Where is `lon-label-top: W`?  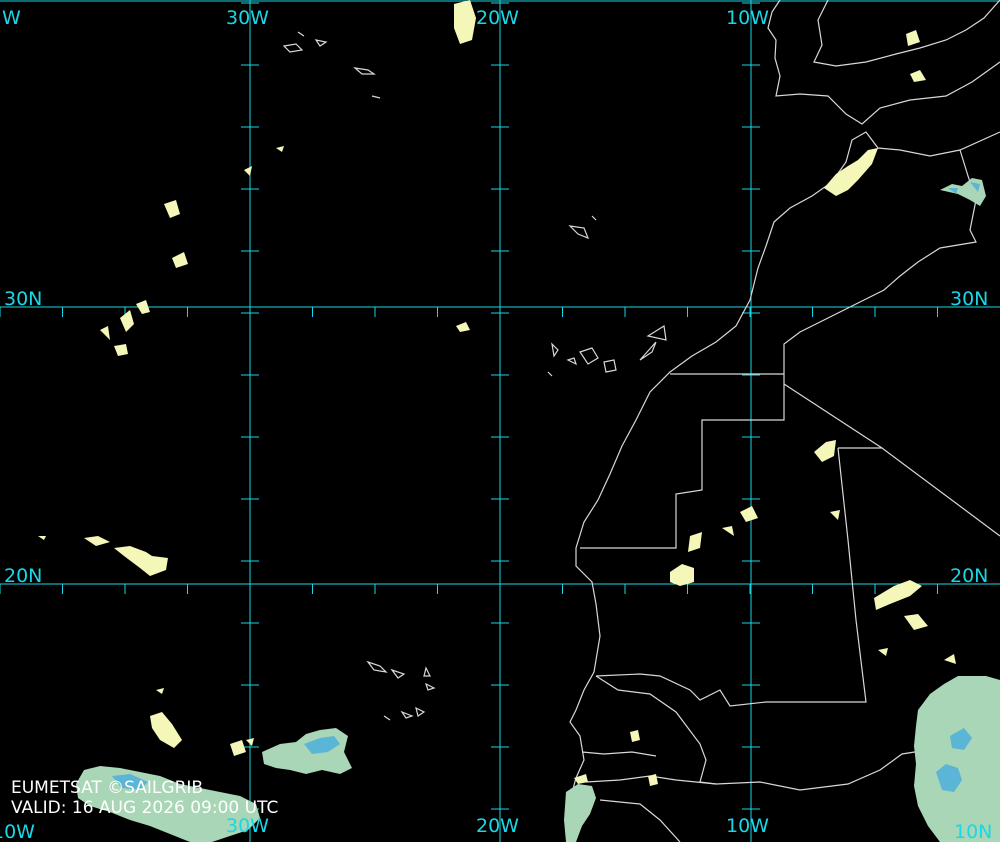 lon-label-top: W is located at coordinates (11, 18).